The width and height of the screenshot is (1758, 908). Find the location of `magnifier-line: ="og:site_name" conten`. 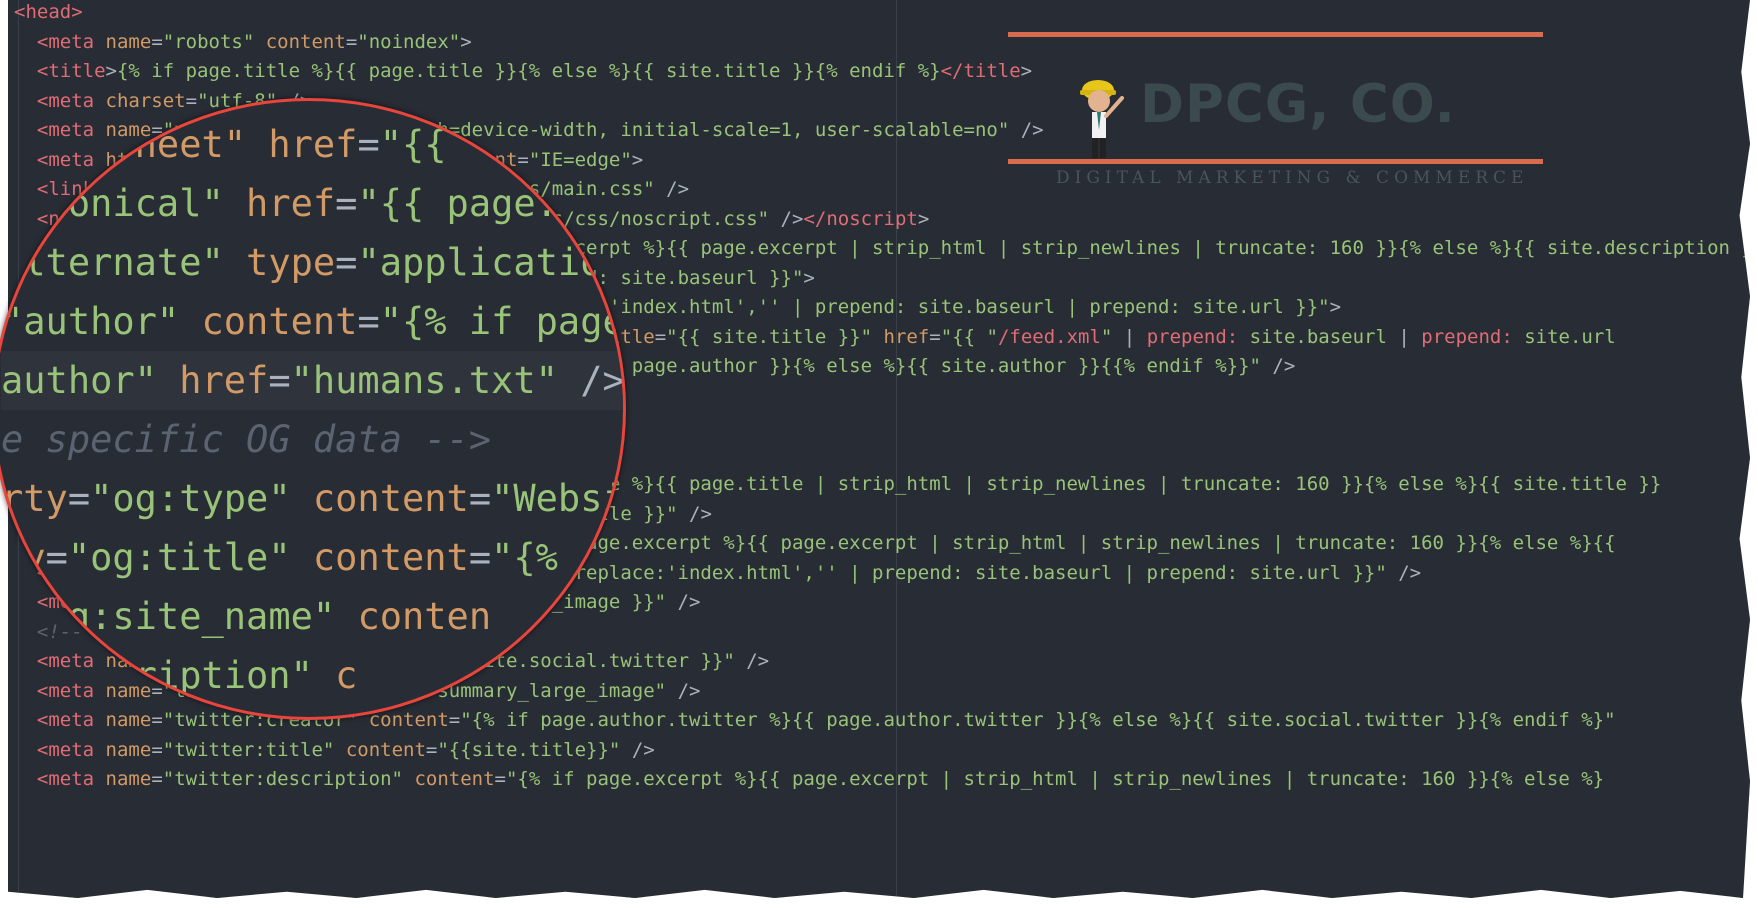

magnifier-line: ="og:site_name" conten is located at coordinates (312, 616).